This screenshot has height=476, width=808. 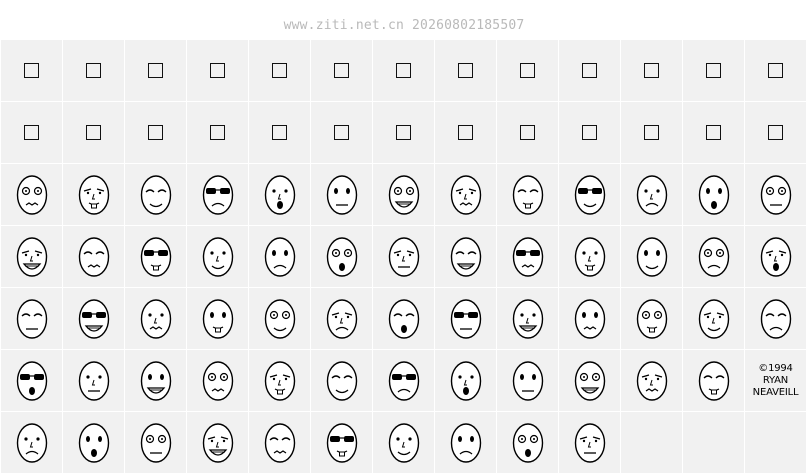 I want to click on face-glasses-grin-icon, so click(x=155, y=194).